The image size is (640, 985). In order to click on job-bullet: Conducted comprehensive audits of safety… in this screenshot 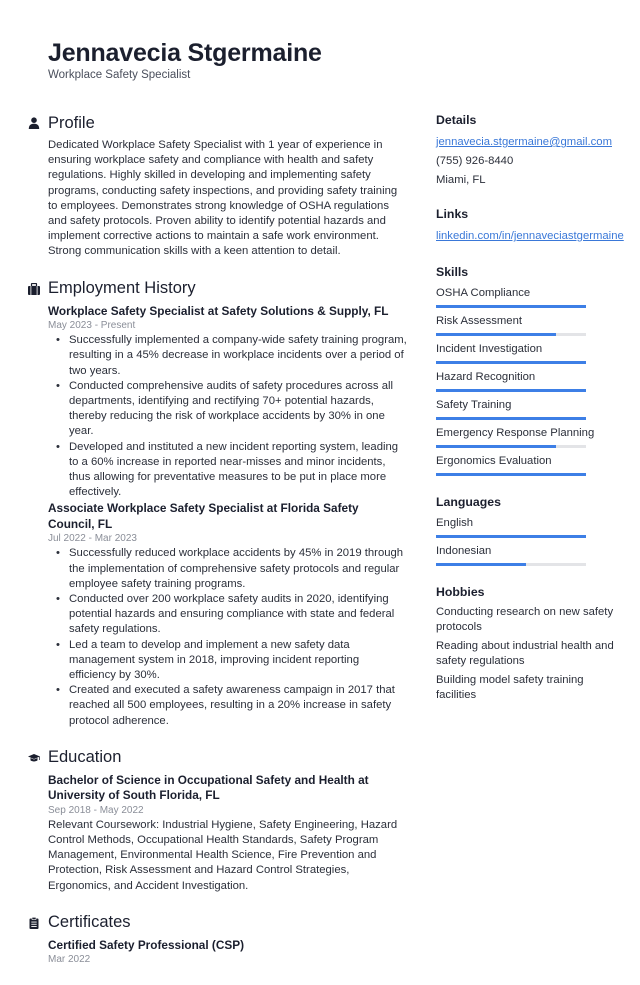, I will do `click(232, 409)`.